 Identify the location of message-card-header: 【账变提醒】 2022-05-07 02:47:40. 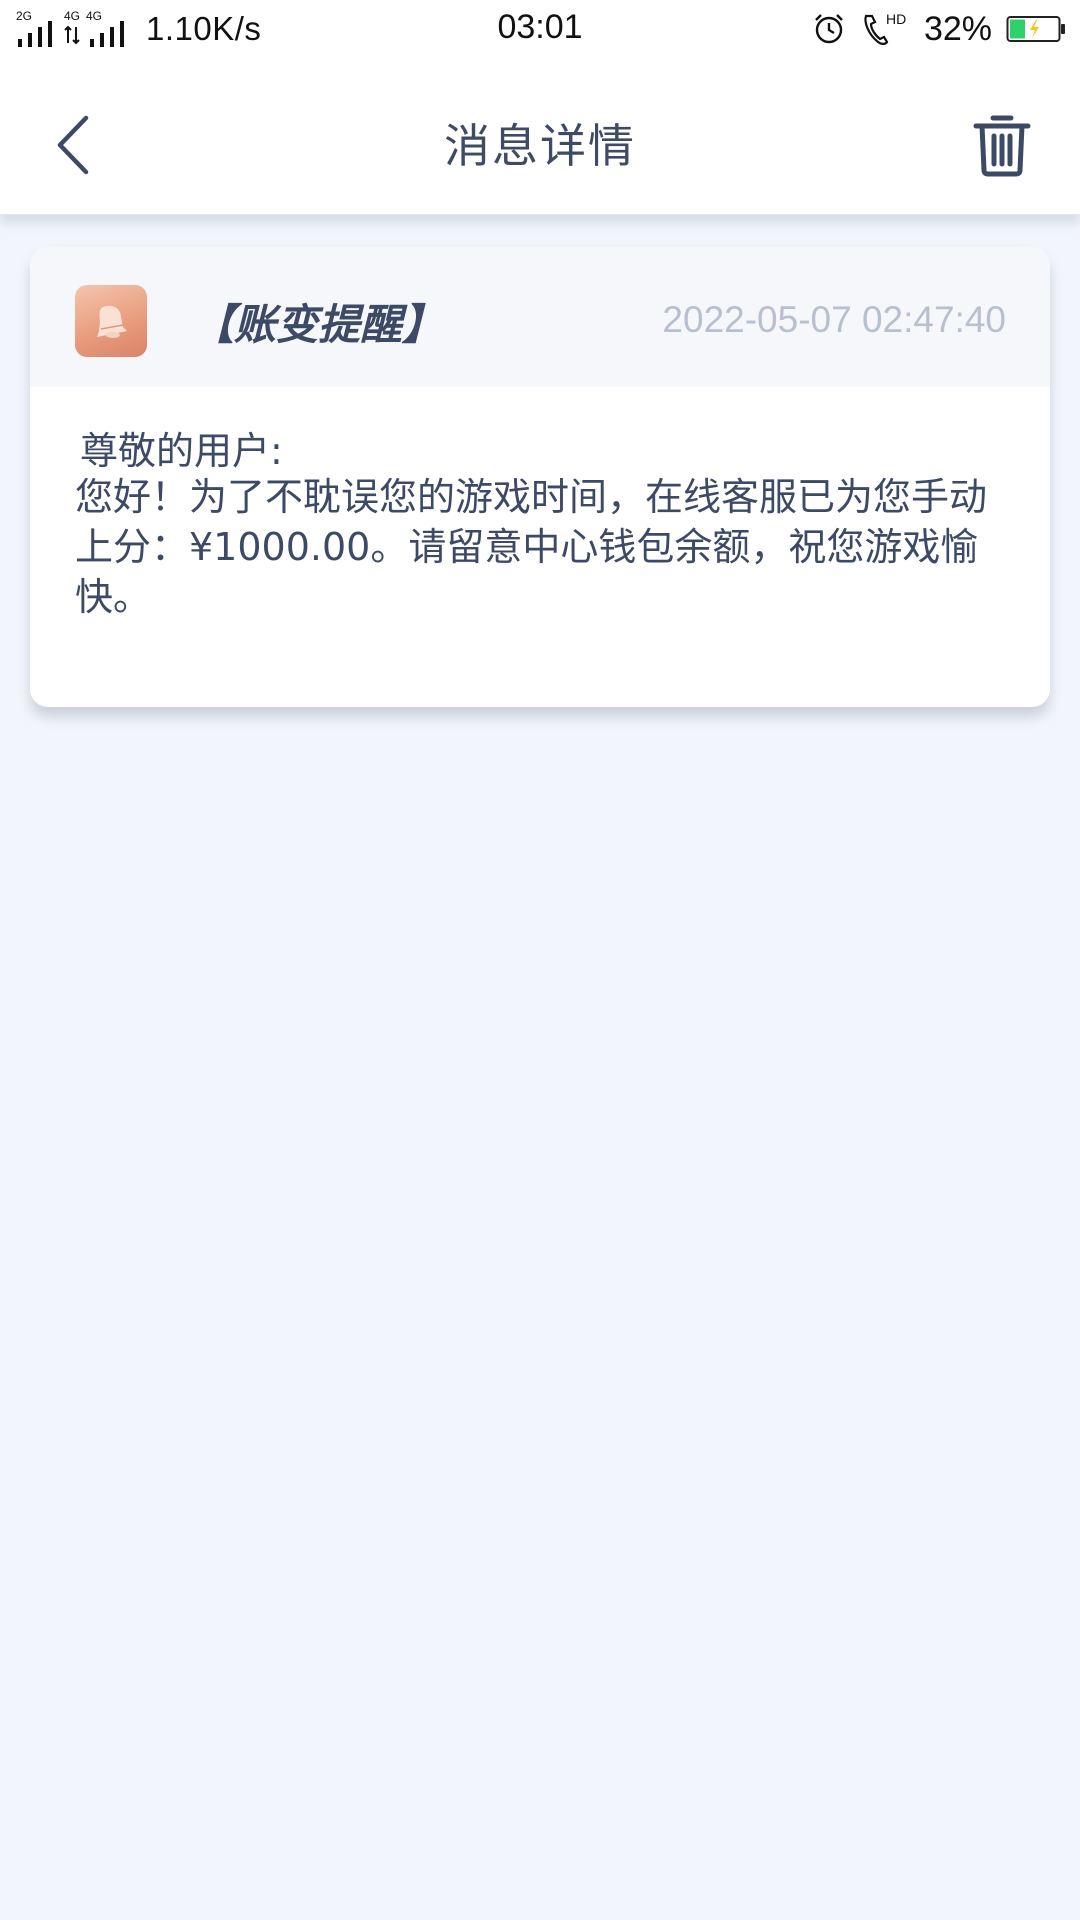
(540, 317).